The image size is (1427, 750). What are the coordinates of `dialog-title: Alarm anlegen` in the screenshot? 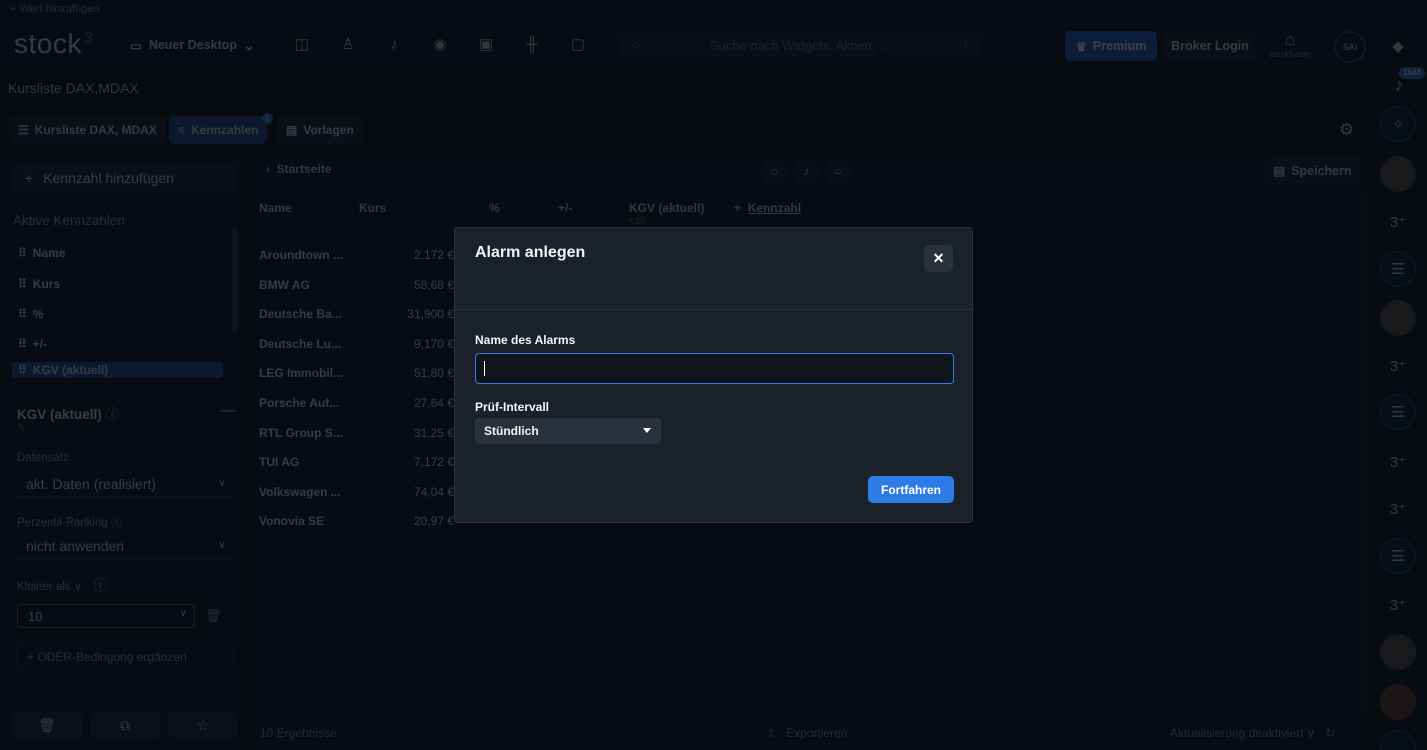 It's located at (530, 252).